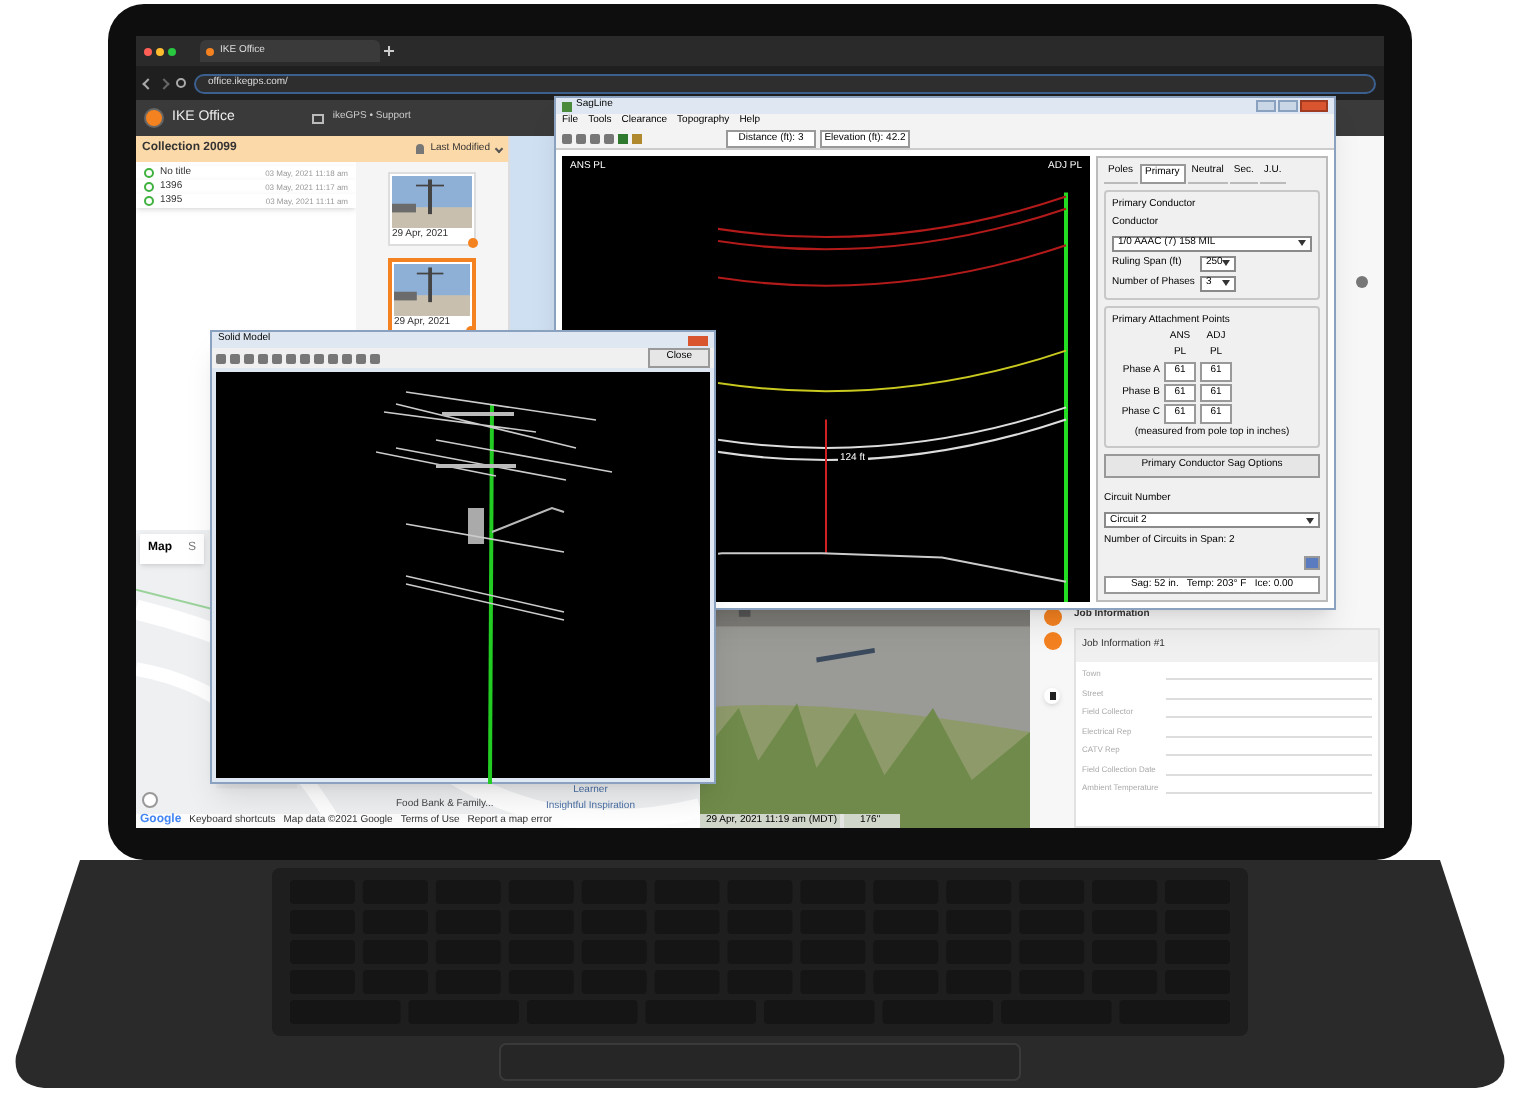 The width and height of the screenshot is (1520, 1102). What do you see at coordinates (181, 83) in the screenshot?
I see `reload-icon` at bounding box center [181, 83].